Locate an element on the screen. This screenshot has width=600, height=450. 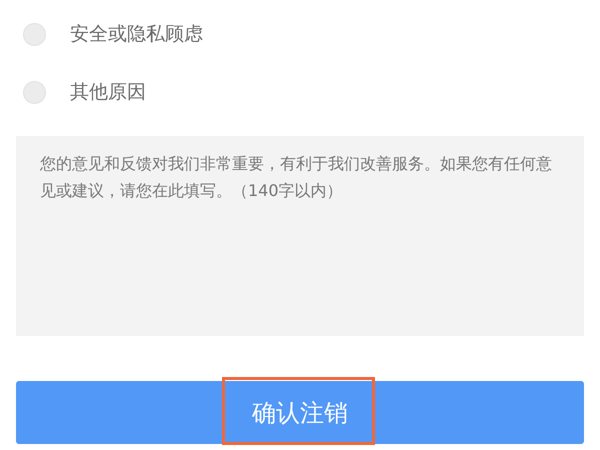
confirm-cancel-account-button: 确认注销 is located at coordinates (300, 412).